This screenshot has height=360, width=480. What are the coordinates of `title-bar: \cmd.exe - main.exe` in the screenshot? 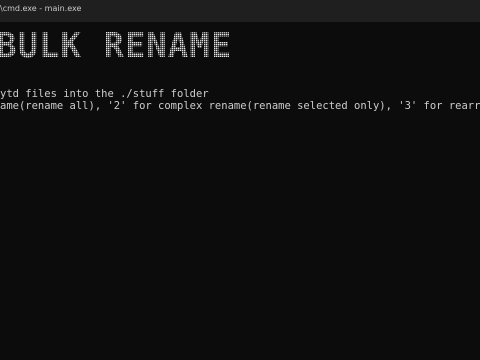 It's located at (240, 11).